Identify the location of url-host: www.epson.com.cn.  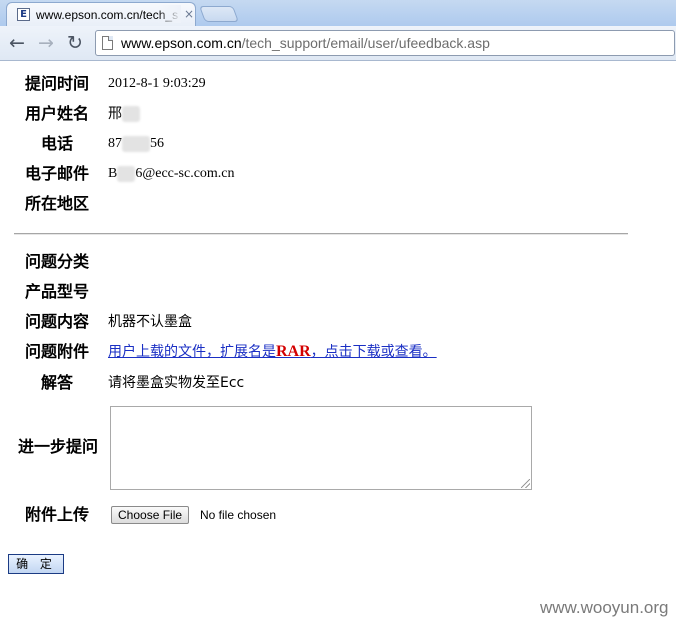
(181, 43).